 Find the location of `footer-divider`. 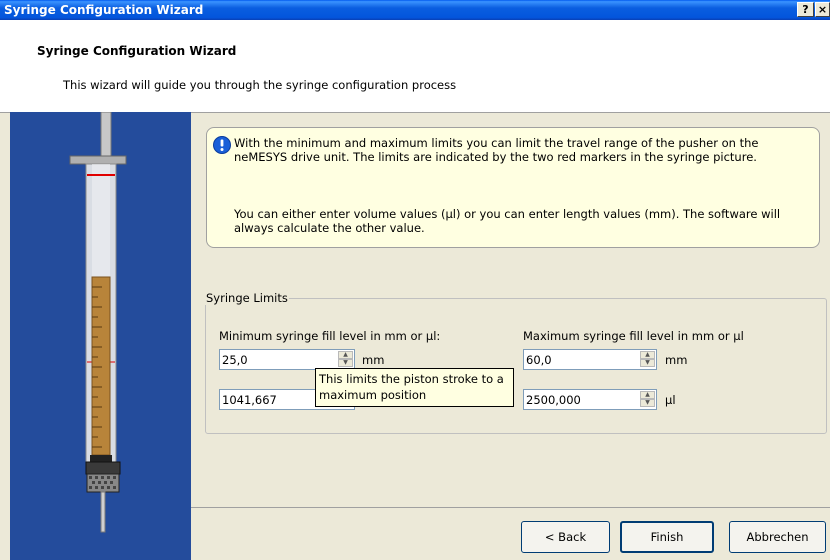

footer-divider is located at coordinates (510, 507).